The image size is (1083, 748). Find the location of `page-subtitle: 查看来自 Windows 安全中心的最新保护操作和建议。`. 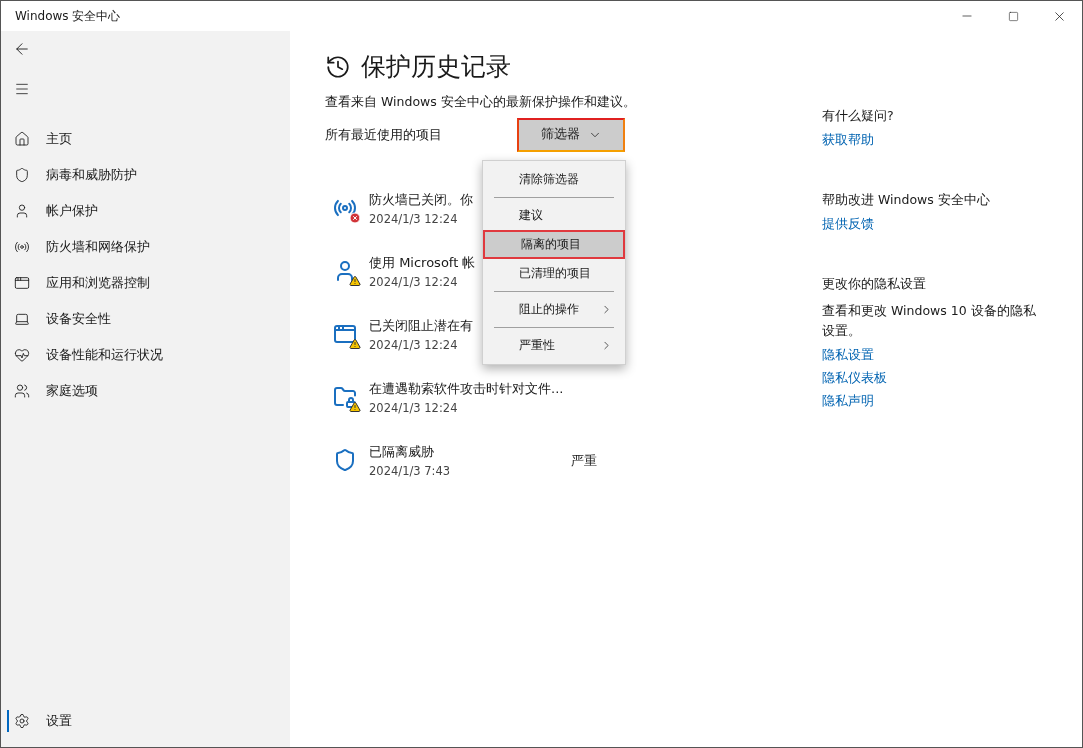

page-subtitle: 查看来自 Windows 安全中心的最新保护操作和建议。 is located at coordinates (481, 102).